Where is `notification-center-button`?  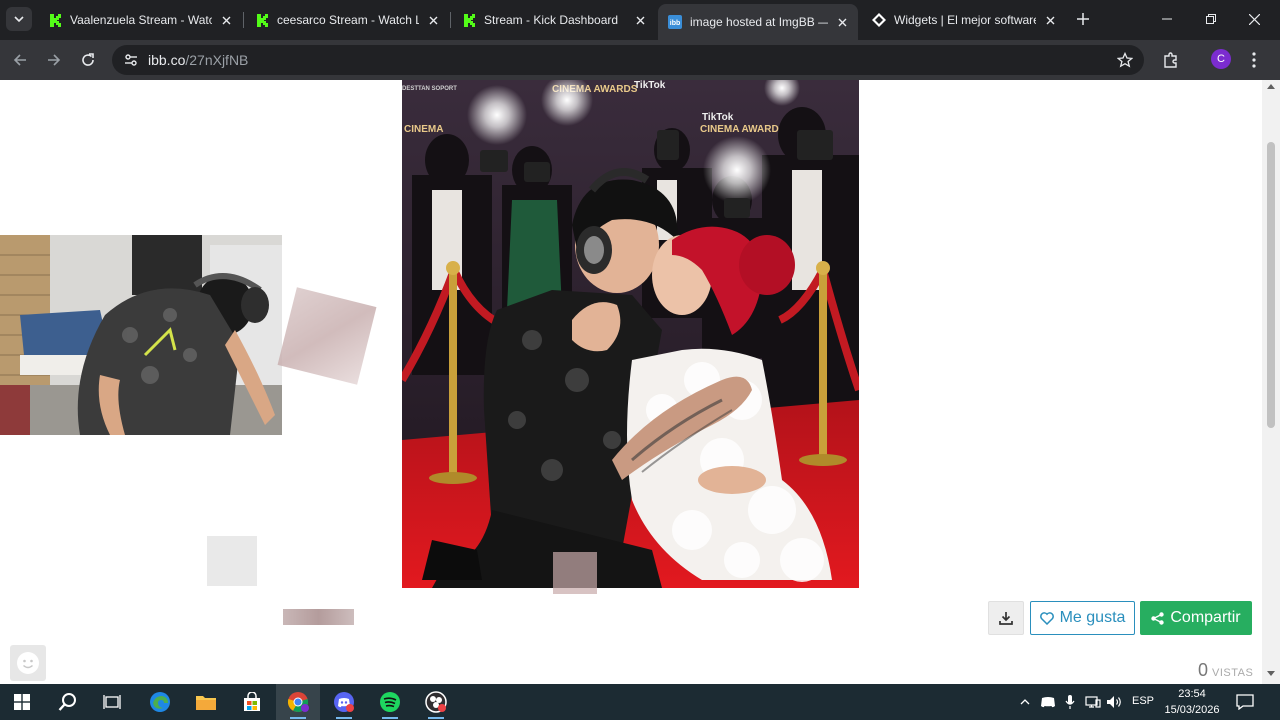 notification-center-button is located at coordinates (1245, 702).